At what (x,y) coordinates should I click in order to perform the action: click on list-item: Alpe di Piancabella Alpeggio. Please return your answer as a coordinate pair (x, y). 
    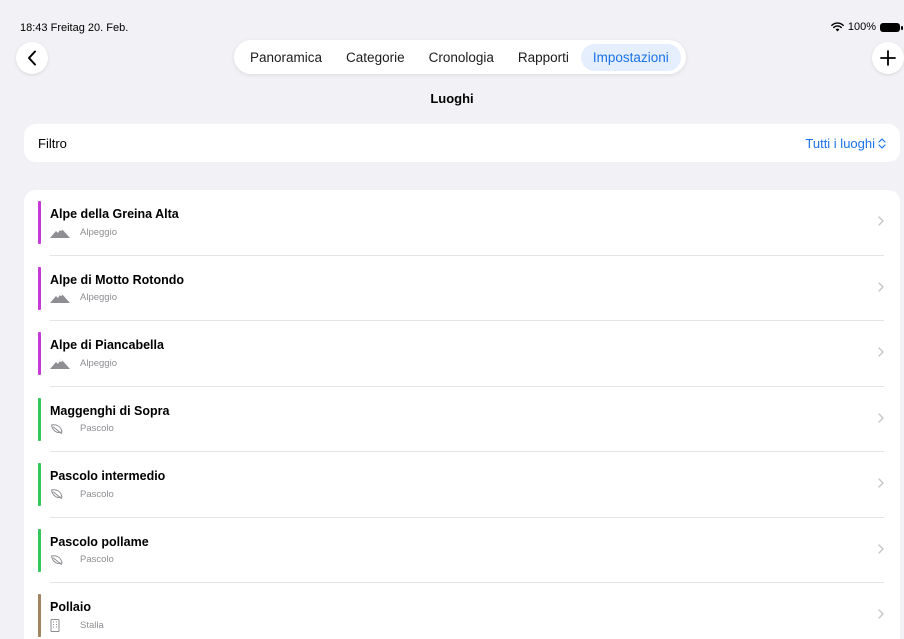
    Looking at the image, I should click on (462, 354).